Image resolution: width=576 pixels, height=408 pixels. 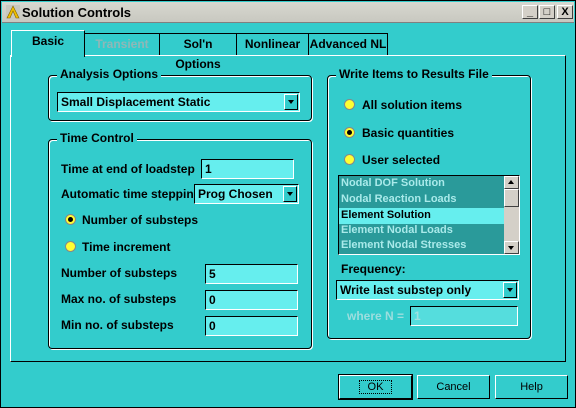 What do you see at coordinates (511, 198) in the screenshot?
I see `scroll-thumb` at bounding box center [511, 198].